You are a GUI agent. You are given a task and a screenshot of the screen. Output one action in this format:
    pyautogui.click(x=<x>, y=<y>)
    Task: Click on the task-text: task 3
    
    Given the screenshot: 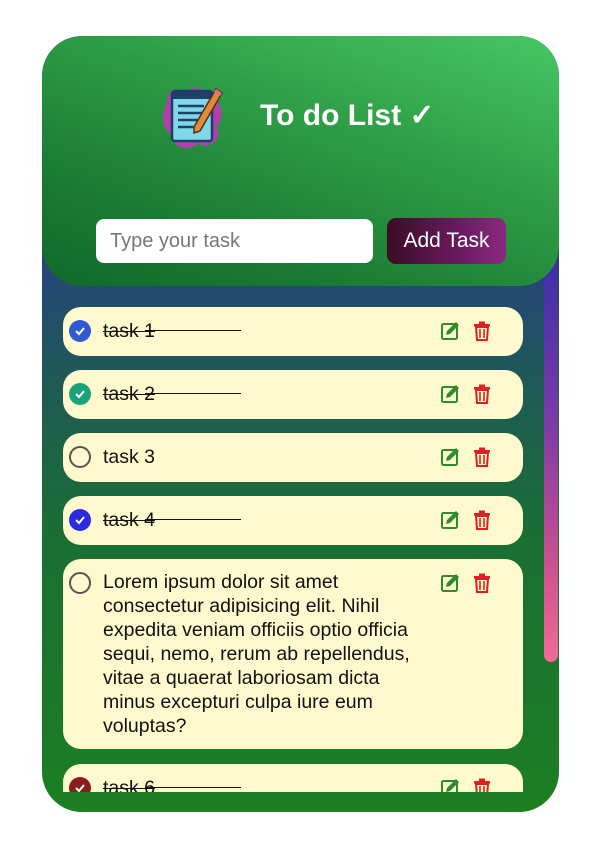 What is the action you would take?
    pyautogui.click(x=129, y=457)
    